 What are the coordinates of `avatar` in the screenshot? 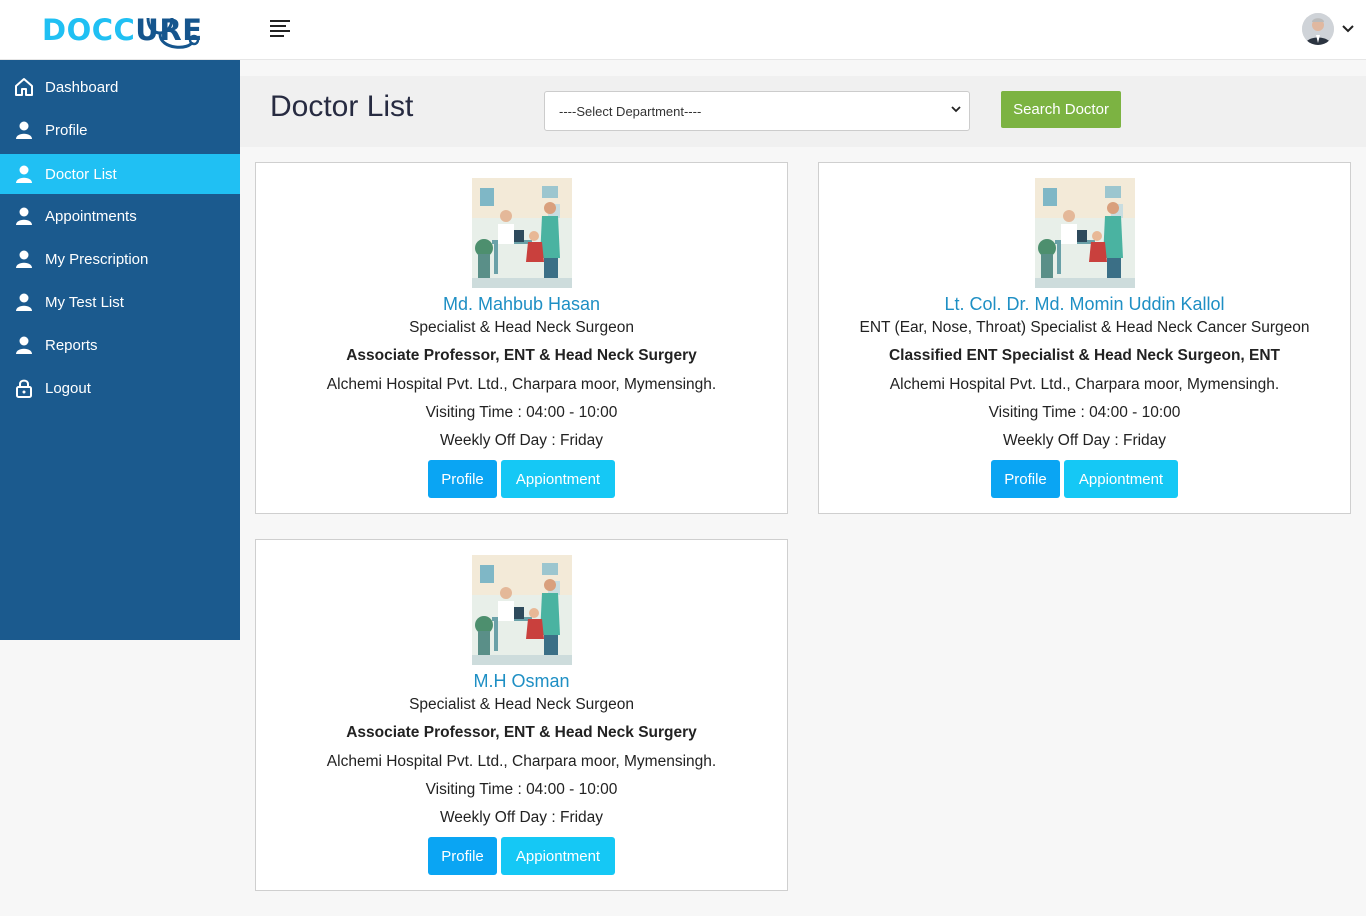 It's located at (1318, 29).